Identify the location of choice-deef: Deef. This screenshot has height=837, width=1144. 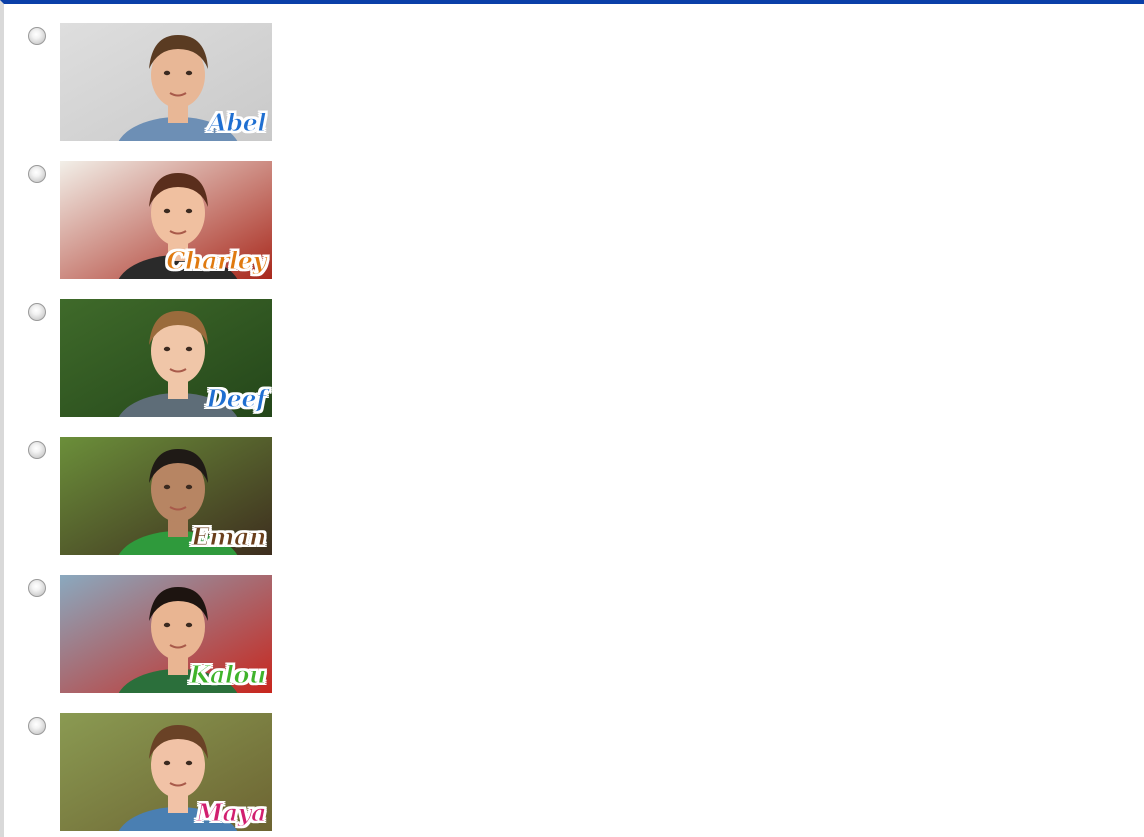
(154, 359).